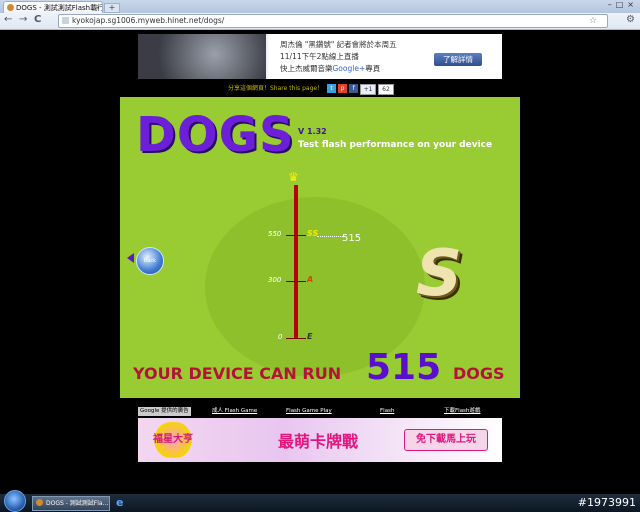  I want to click on ad-link: Flash Game Play, so click(309, 411).